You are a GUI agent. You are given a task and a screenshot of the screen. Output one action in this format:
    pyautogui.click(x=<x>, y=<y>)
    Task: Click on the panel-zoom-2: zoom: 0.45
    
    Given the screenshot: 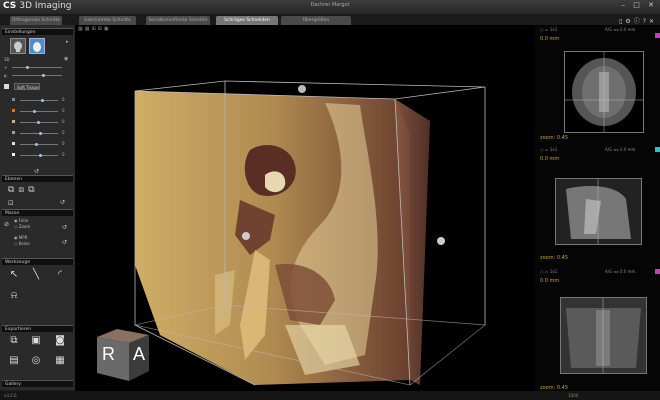 What is the action you would take?
    pyautogui.click(x=554, y=258)
    